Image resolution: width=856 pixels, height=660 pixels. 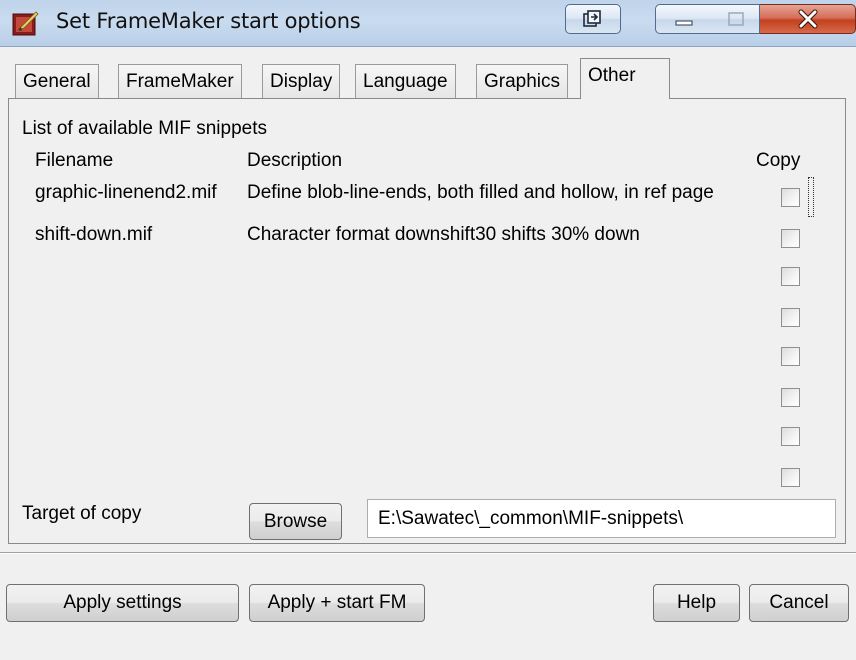 What do you see at coordinates (799, 603) in the screenshot?
I see `cancel-button: Cancel` at bounding box center [799, 603].